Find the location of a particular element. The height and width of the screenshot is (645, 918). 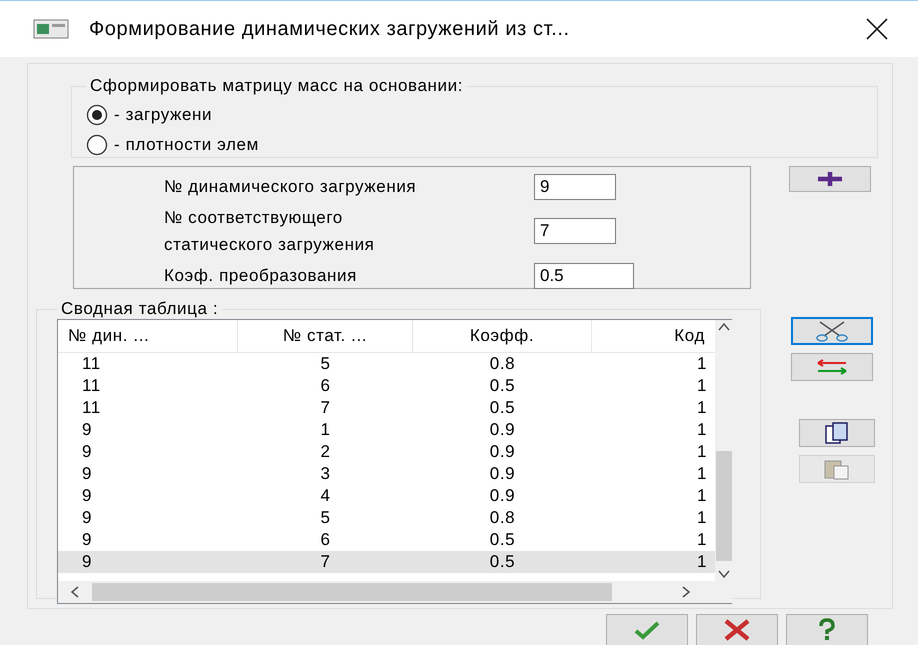

cancel-button is located at coordinates (737, 629).